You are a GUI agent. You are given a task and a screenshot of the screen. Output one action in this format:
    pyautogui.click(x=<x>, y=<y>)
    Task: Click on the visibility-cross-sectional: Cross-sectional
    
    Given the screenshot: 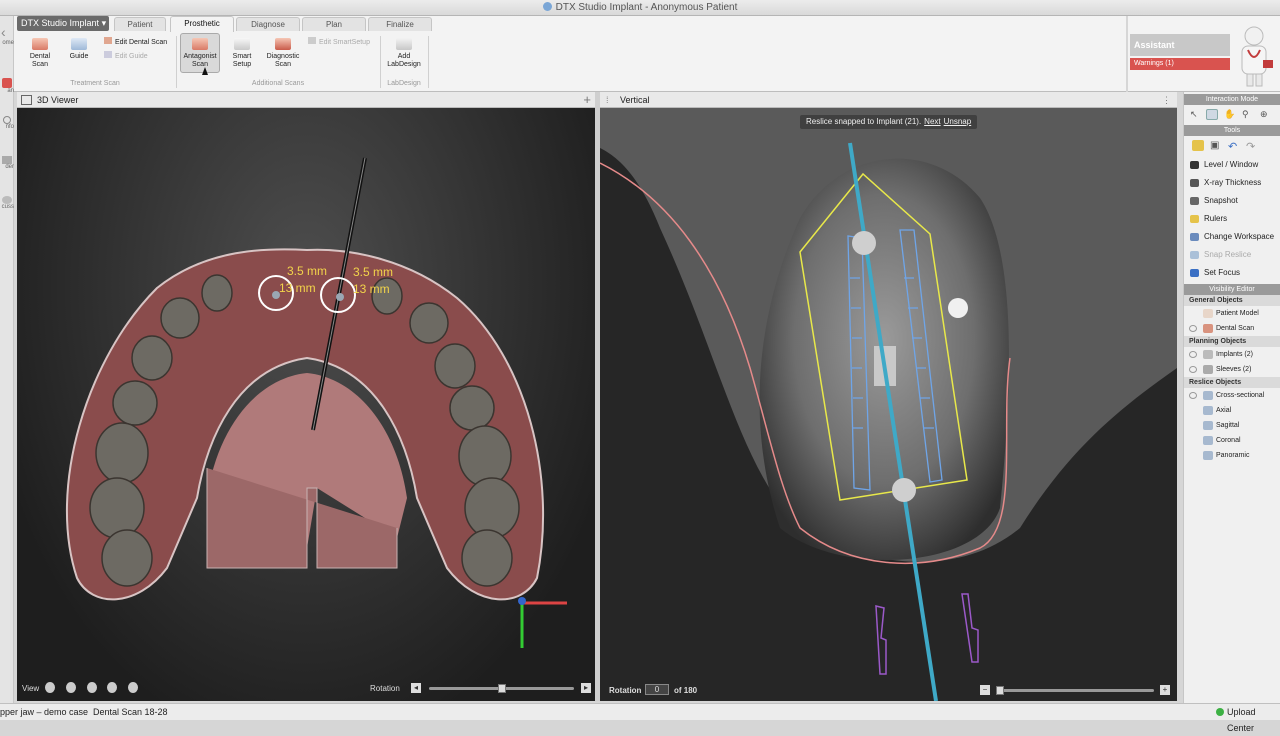 What is the action you would take?
    pyautogui.click(x=1232, y=395)
    